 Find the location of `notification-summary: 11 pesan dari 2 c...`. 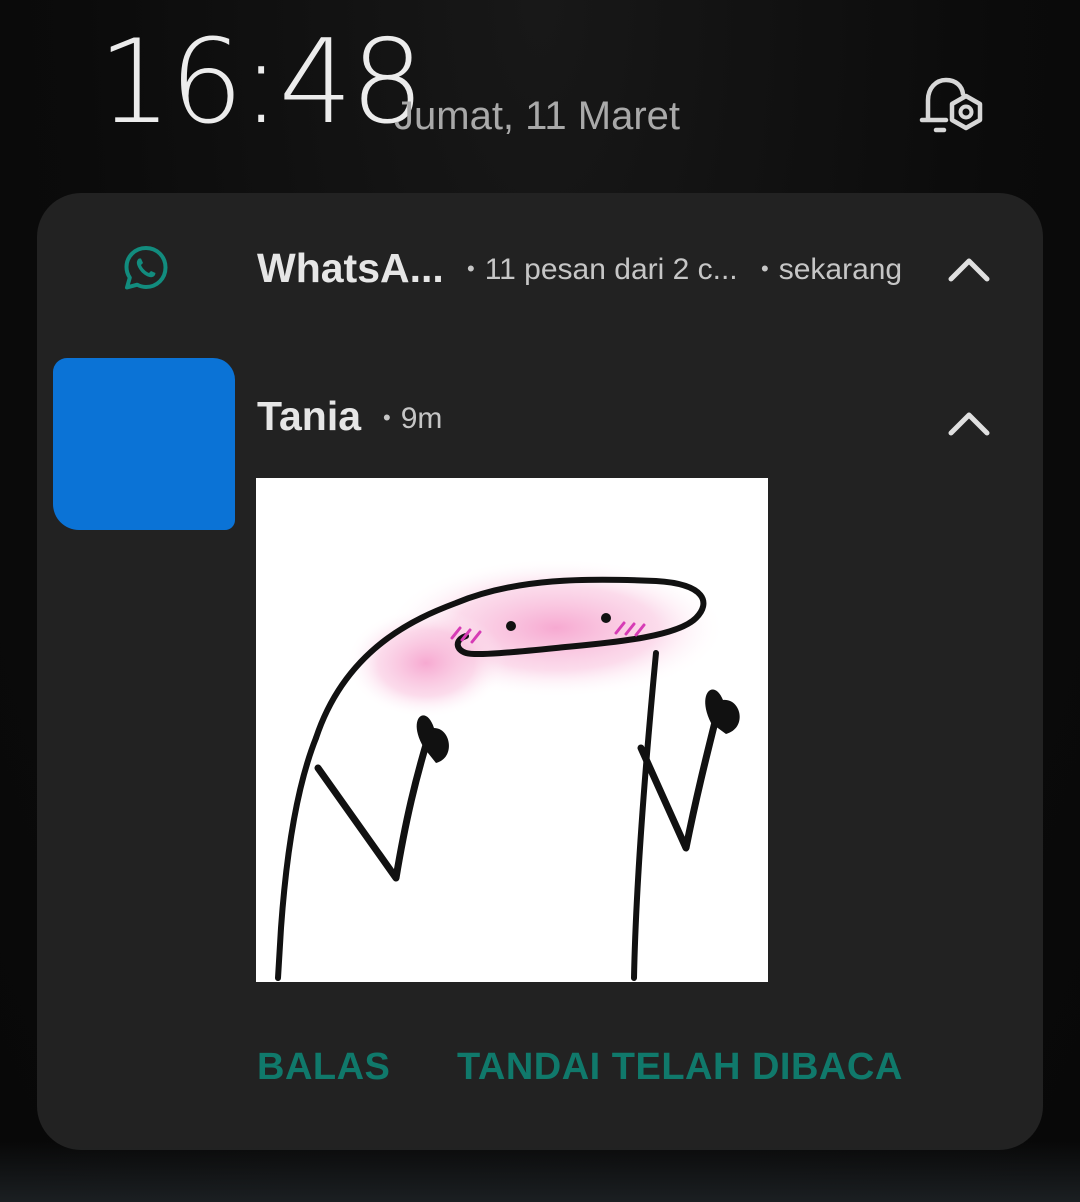

notification-summary: 11 pesan dari 2 c... is located at coordinates (602, 269).